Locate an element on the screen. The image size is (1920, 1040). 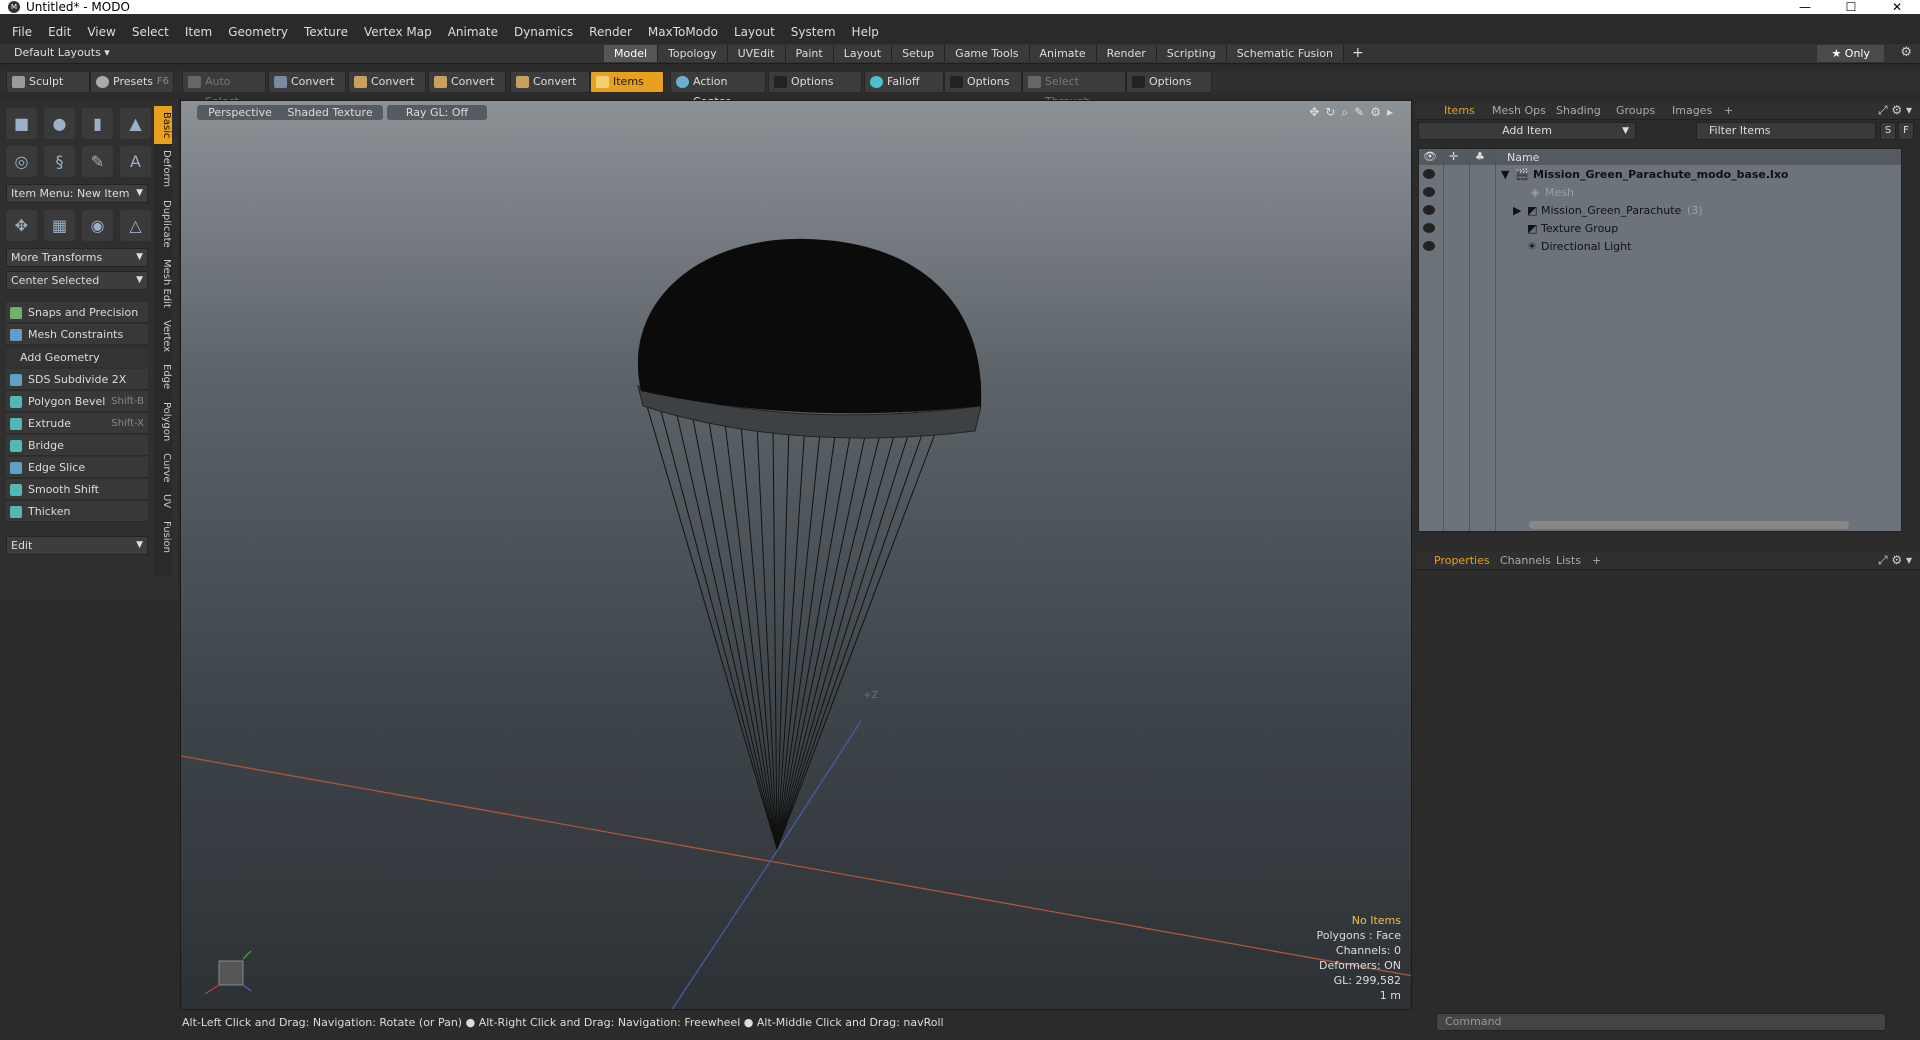
vtab-fusion: Fusion is located at coordinates (163, 537).